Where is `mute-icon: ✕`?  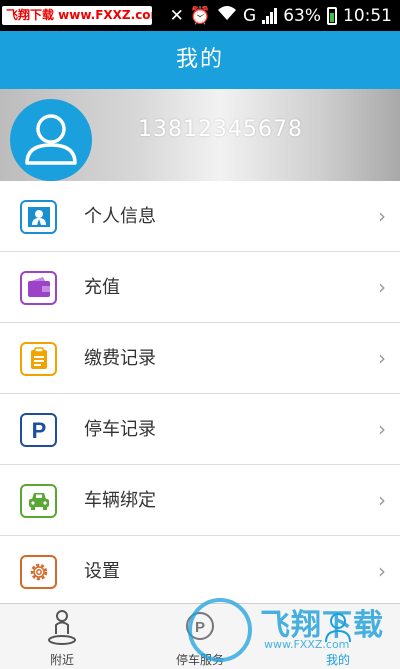 mute-icon: ✕ is located at coordinates (176, 15).